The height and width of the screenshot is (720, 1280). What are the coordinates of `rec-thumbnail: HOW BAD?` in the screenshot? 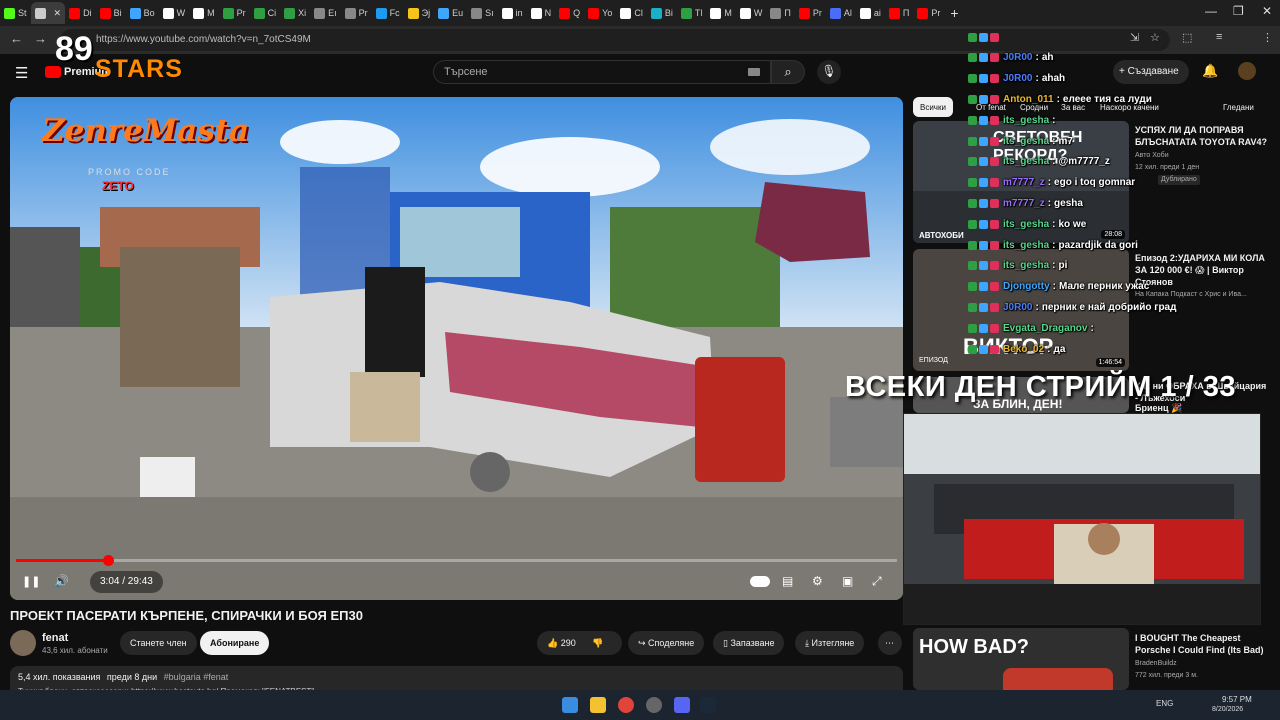 It's located at (1021, 659).